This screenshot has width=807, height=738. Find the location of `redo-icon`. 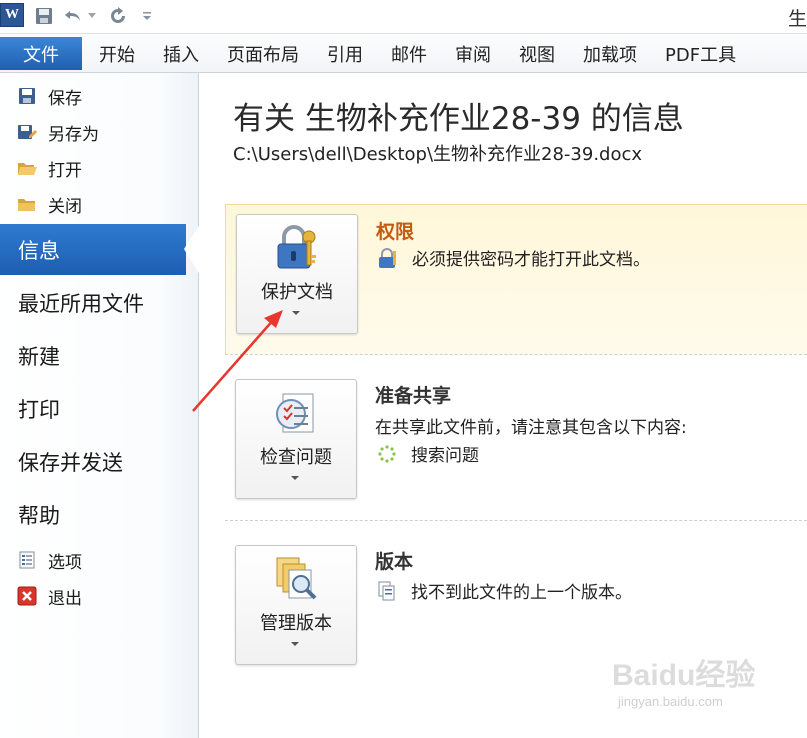

redo-icon is located at coordinates (118, 16).